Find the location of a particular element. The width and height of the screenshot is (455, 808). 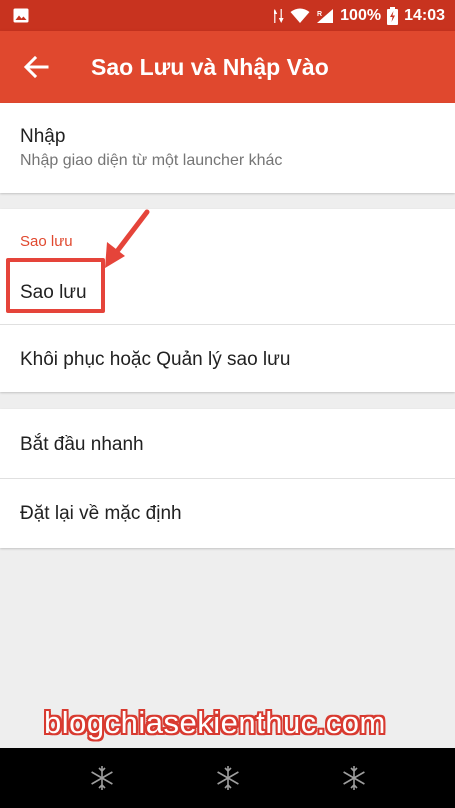

status-icons: R 100% 14:03 is located at coordinates (359, 15).